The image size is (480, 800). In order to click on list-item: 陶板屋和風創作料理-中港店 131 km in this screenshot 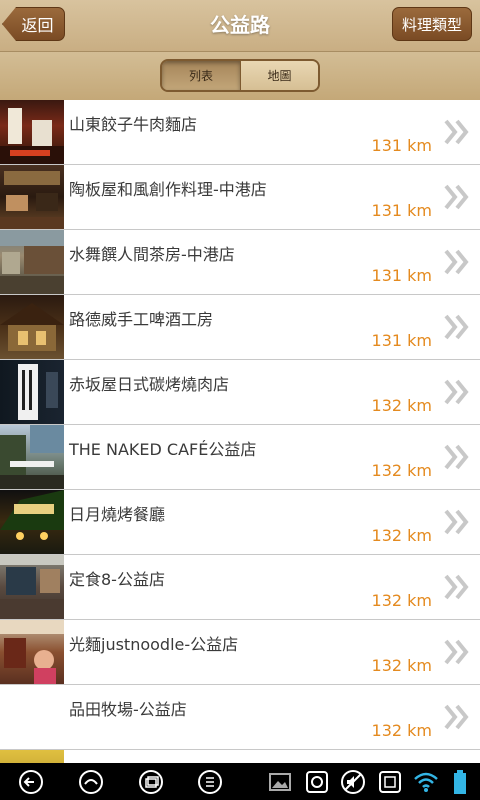, I will do `click(240, 197)`.